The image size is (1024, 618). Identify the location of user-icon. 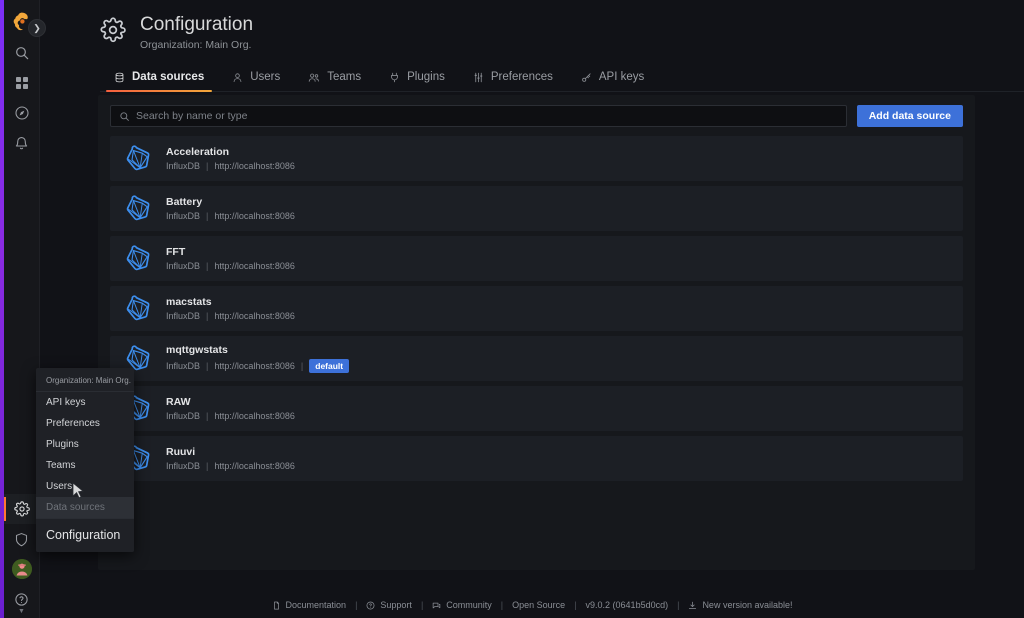
(237, 77).